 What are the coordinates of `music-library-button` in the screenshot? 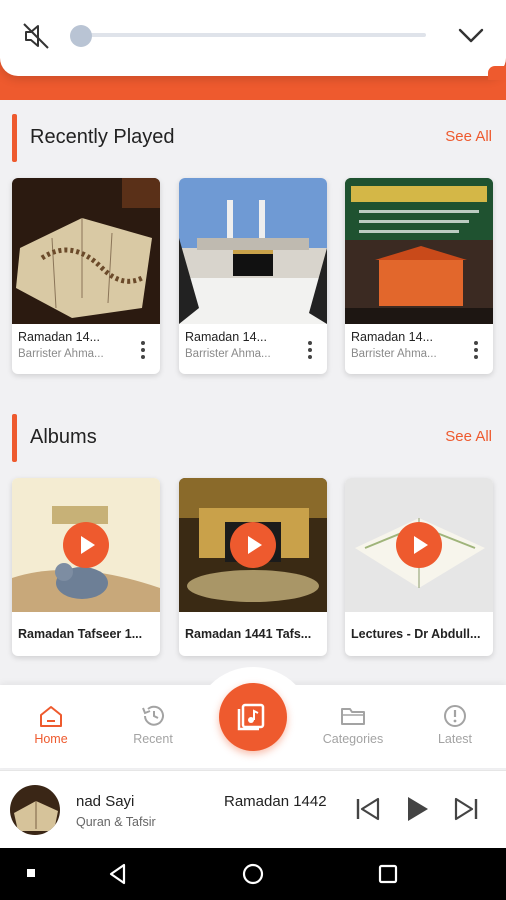 It's located at (253, 717).